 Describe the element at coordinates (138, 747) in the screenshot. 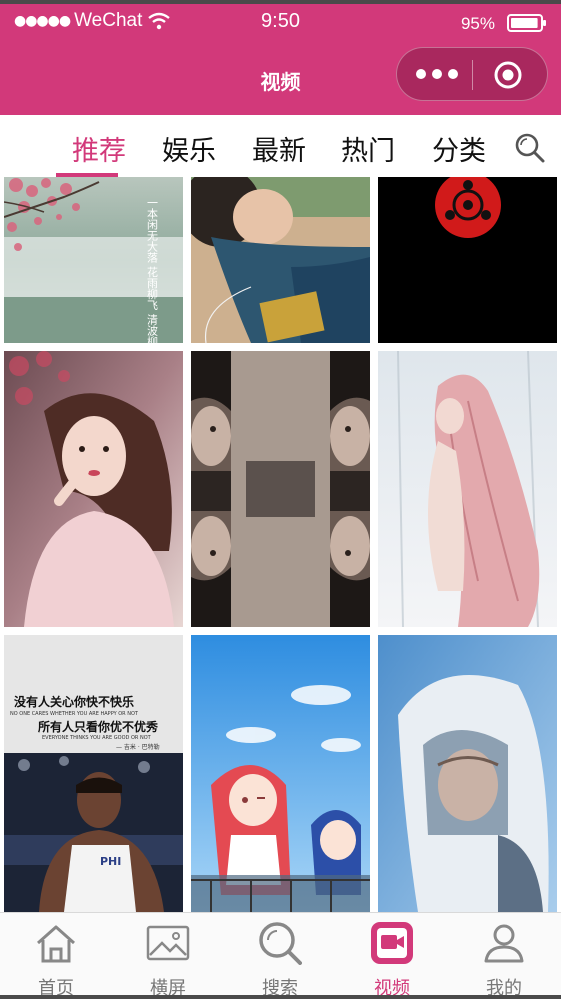

I see `caption-signature: — 吉米 · 巴特勒` at that location.